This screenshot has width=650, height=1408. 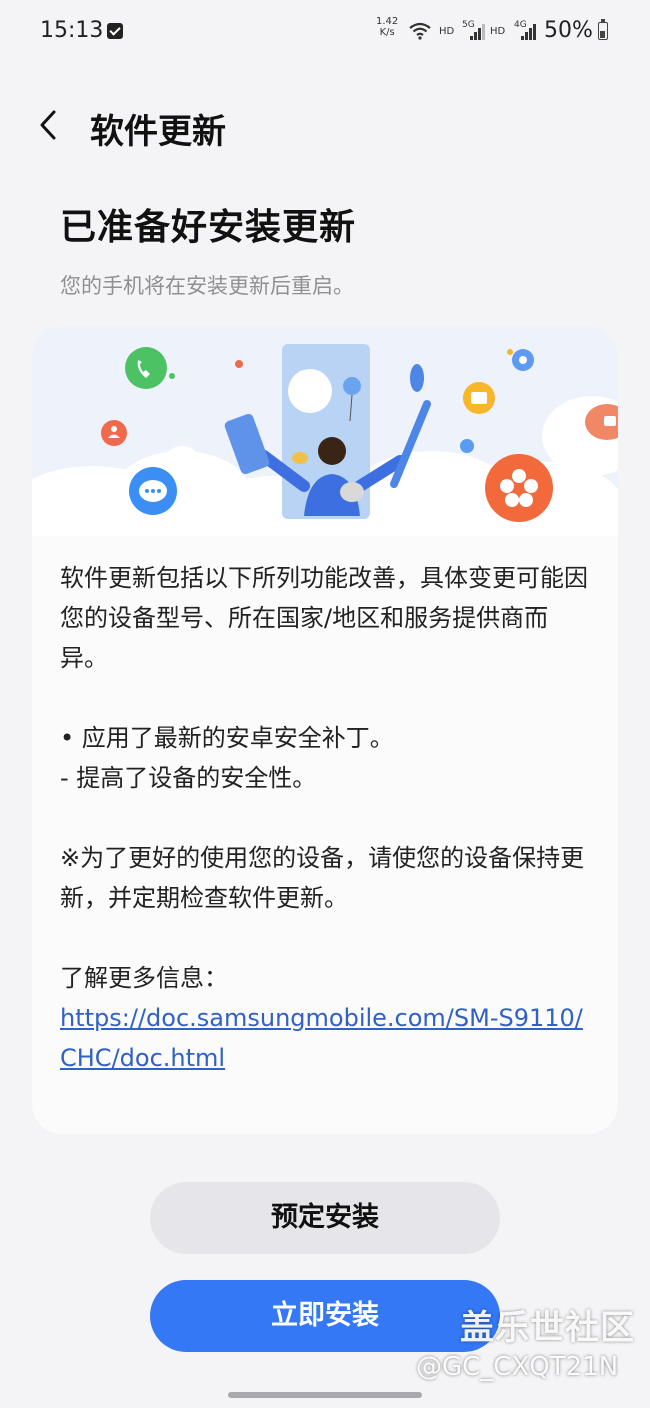 I want to click on update-sub-bullet: - 提高了设备的安全性。, so click(x=188, y=778).